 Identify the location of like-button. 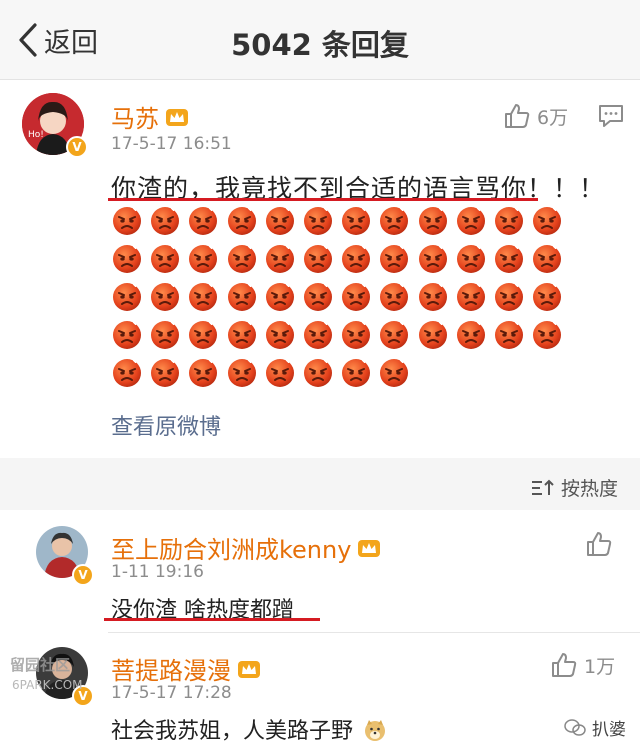
(602, 544).